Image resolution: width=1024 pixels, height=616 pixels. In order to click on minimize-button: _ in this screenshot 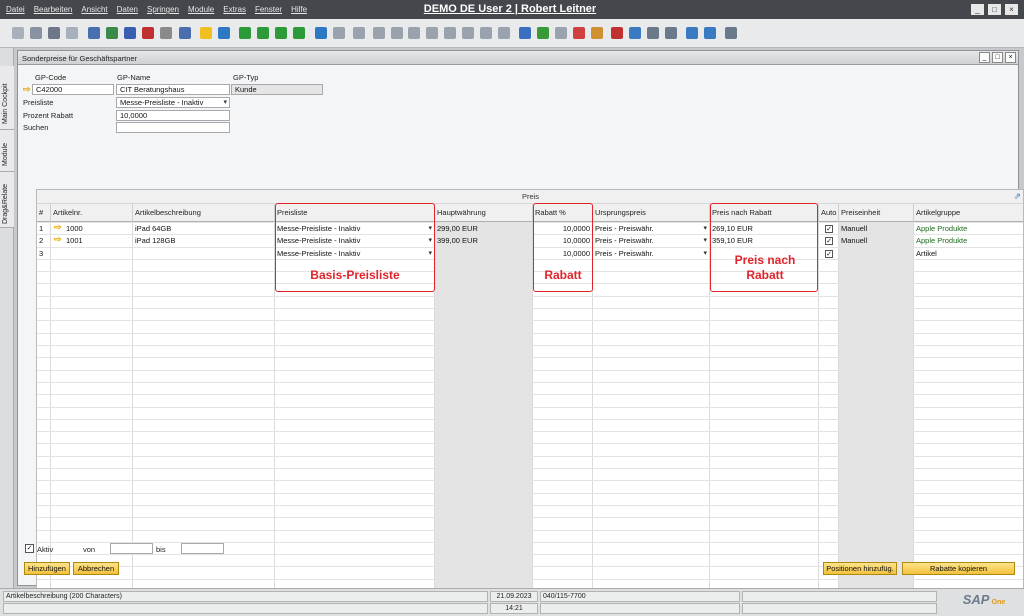, I will do `click(977, 9)`.